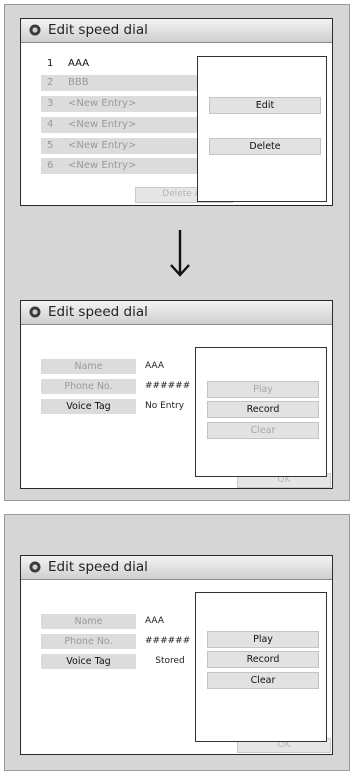 The image size is (355, 776). I want to click on list-item: 1 AAA, so click(121, 64).